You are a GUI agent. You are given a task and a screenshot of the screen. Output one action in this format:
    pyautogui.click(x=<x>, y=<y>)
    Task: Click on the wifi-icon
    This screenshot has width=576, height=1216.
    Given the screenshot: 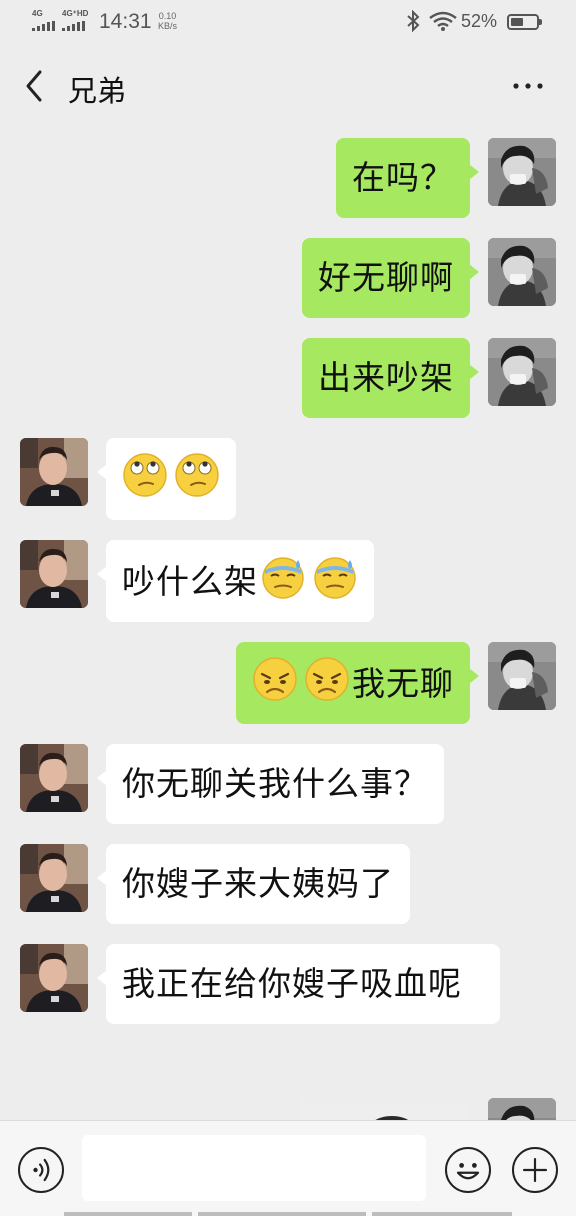 What is the action you would take?
    pyautogui.click(x=443, y=21)
    